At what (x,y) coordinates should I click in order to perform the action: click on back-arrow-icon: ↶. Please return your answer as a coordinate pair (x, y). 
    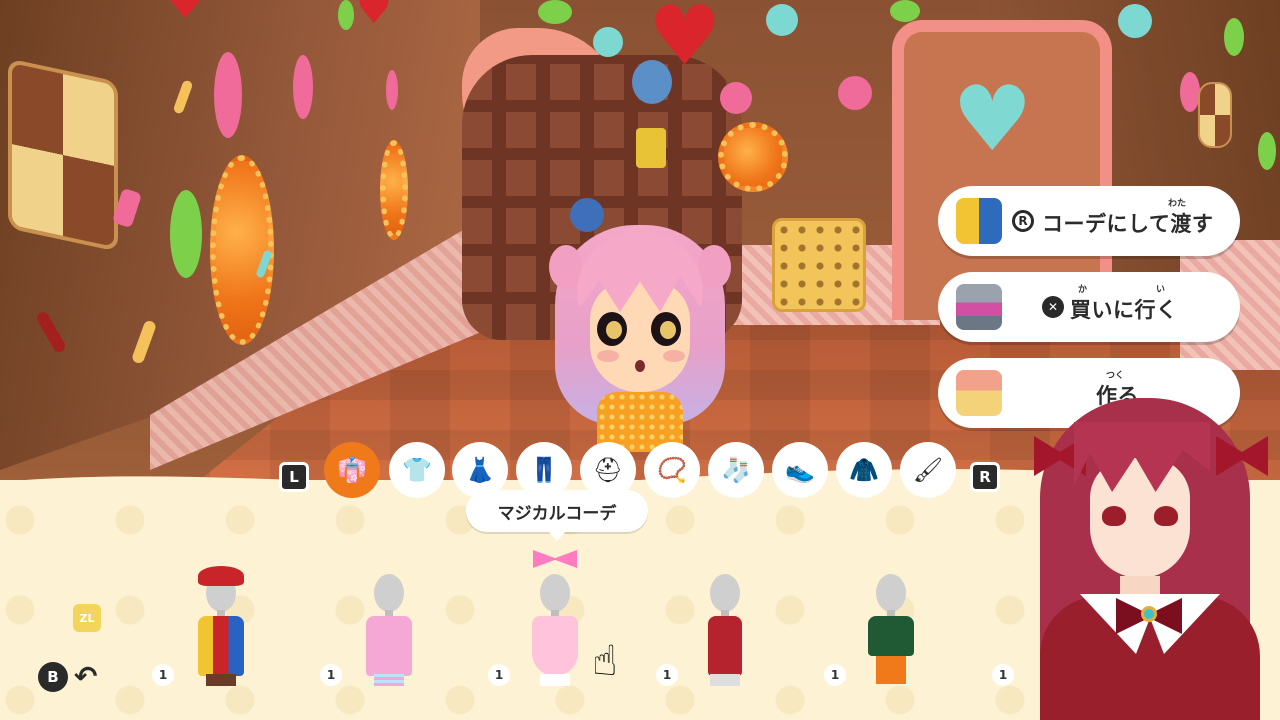
    Looking at the image, I should click on (86, 676).